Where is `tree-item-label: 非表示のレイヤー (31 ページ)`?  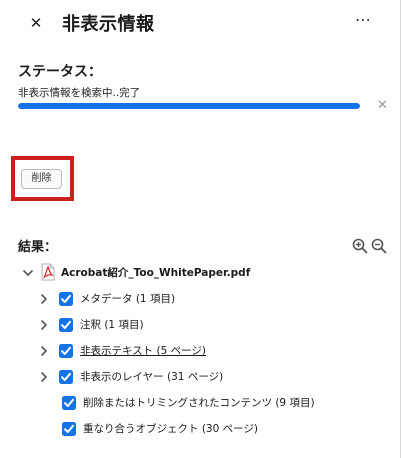 tree-item-label: 非表示のレイヤー (31 ページ) is located at coordinates (152, 377).